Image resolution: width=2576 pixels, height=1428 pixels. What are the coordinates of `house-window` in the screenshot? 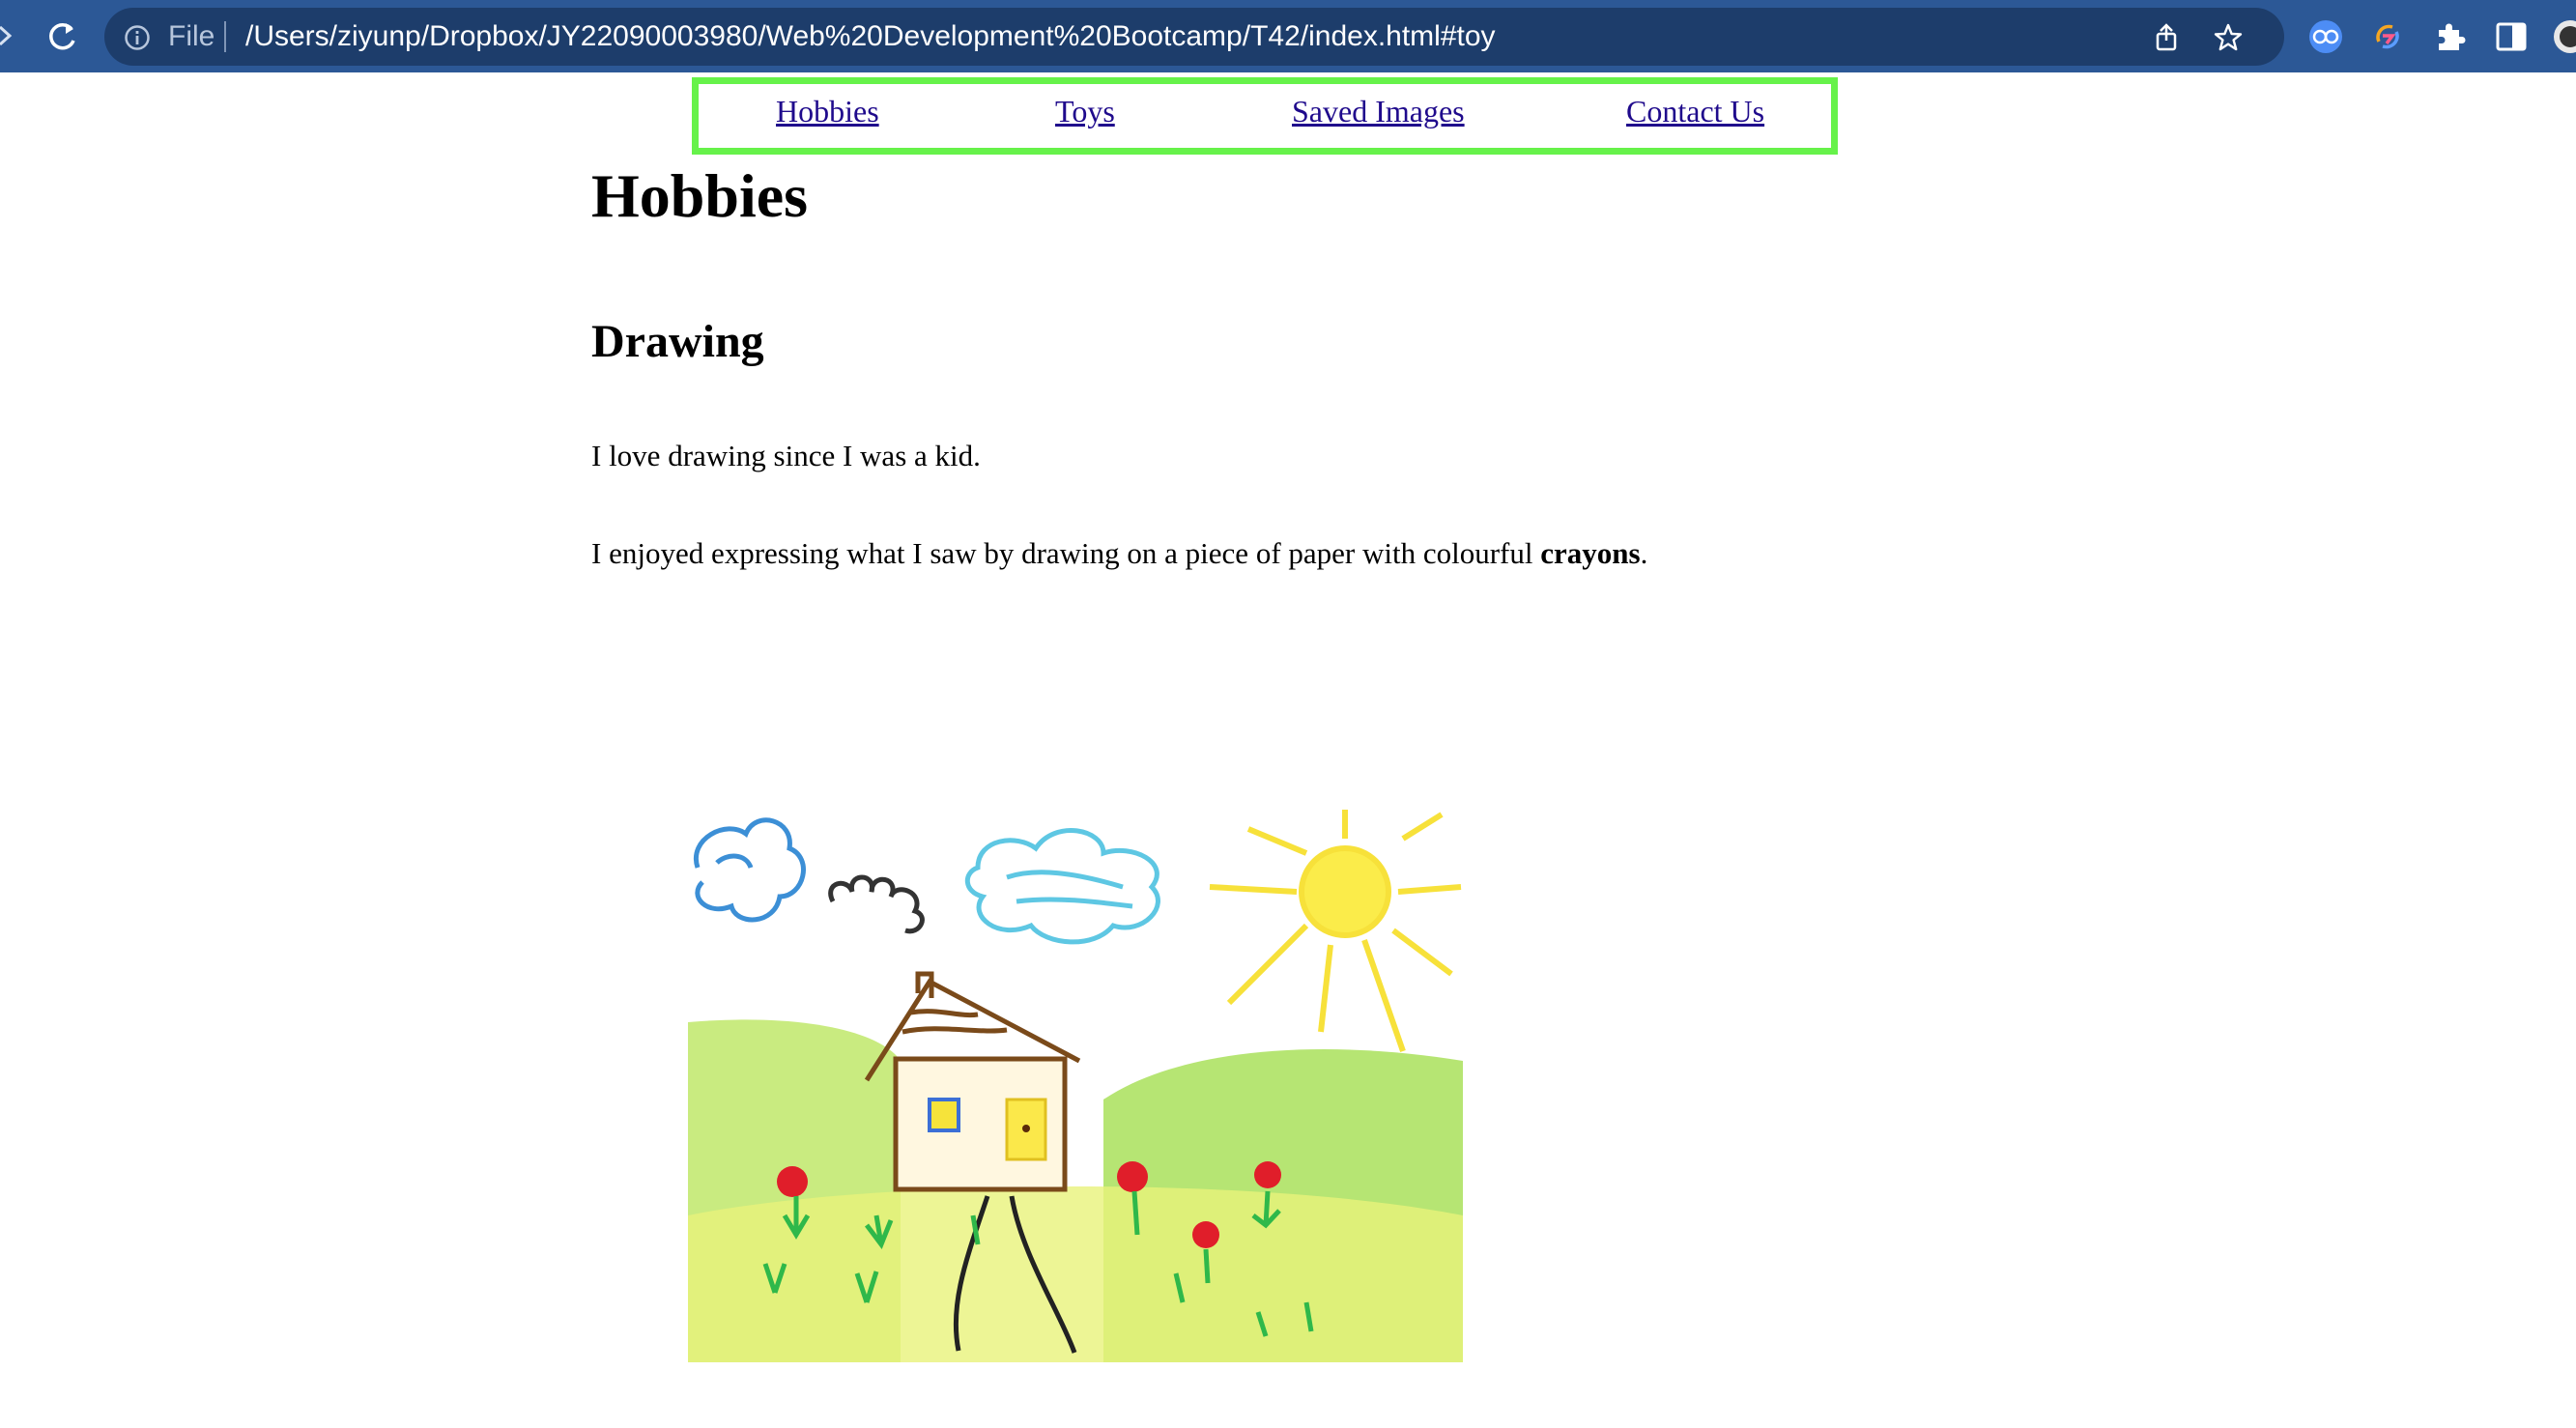 It's located at (944, 1115).